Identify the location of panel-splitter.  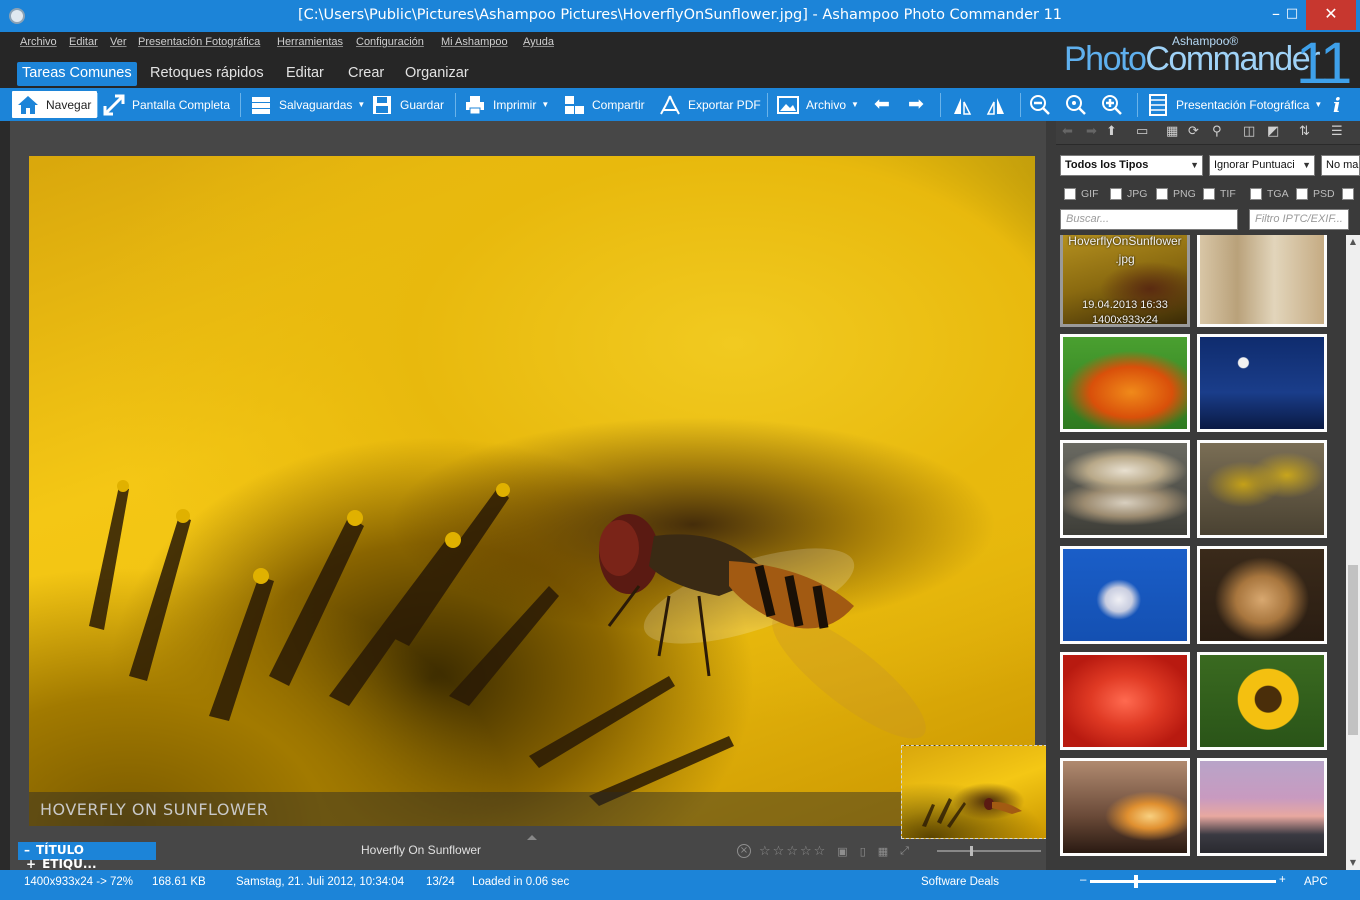
(1051, 495).